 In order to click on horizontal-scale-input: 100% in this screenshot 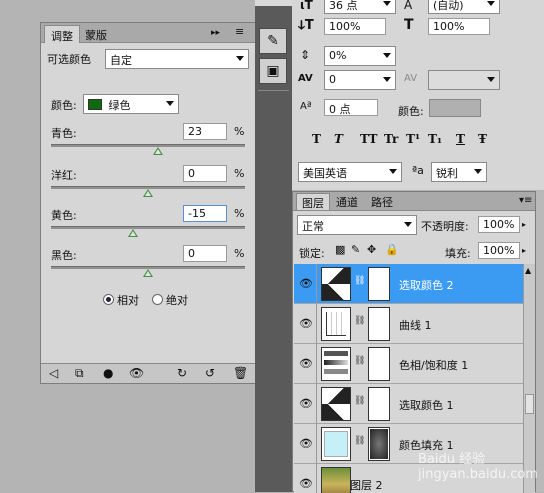, I will do `click(459, 26)`.